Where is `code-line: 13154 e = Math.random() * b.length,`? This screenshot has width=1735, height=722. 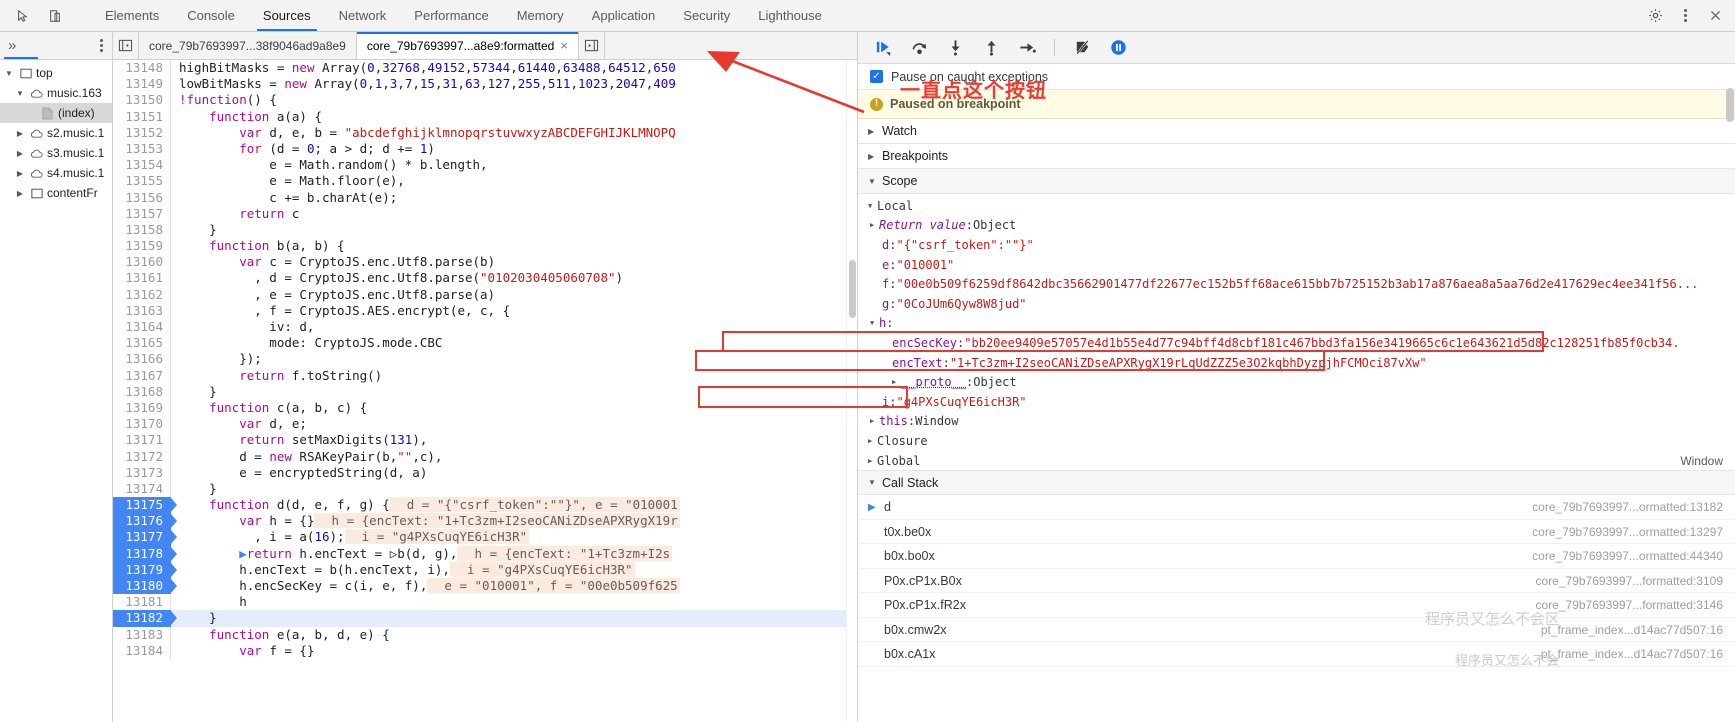 code-line: 13154 e = Math.random() * b.length, is located at coordinates (479, 165).